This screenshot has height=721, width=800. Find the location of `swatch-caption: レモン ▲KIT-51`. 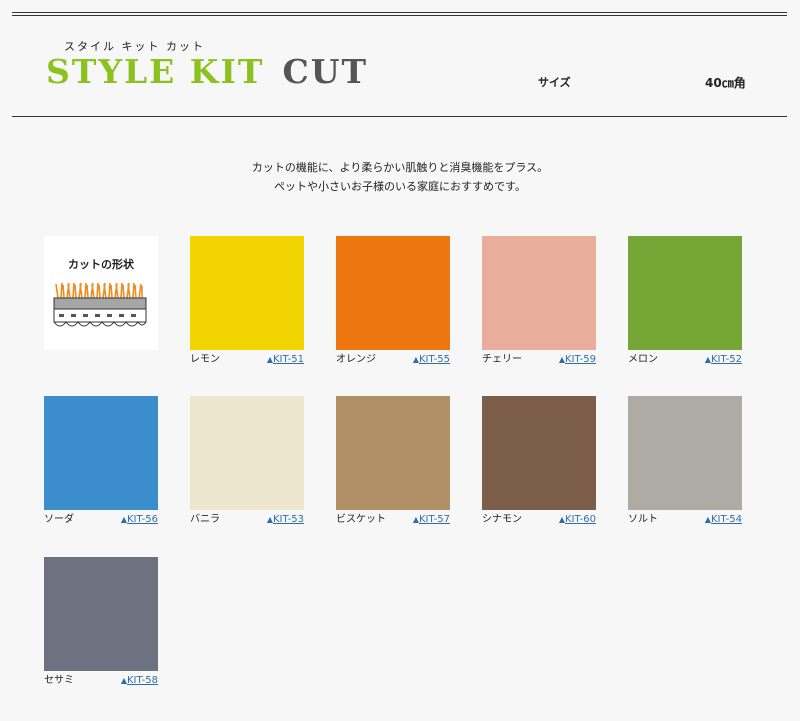

swatch-caption: レモン ▲KIT-51 is located at coordinates (247, 360).